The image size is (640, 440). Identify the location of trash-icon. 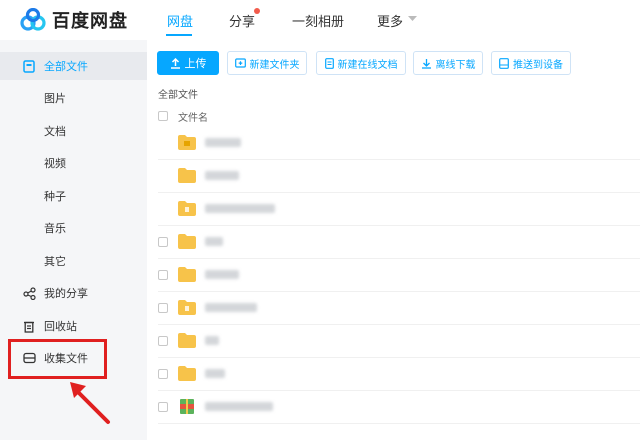
(29, 326).